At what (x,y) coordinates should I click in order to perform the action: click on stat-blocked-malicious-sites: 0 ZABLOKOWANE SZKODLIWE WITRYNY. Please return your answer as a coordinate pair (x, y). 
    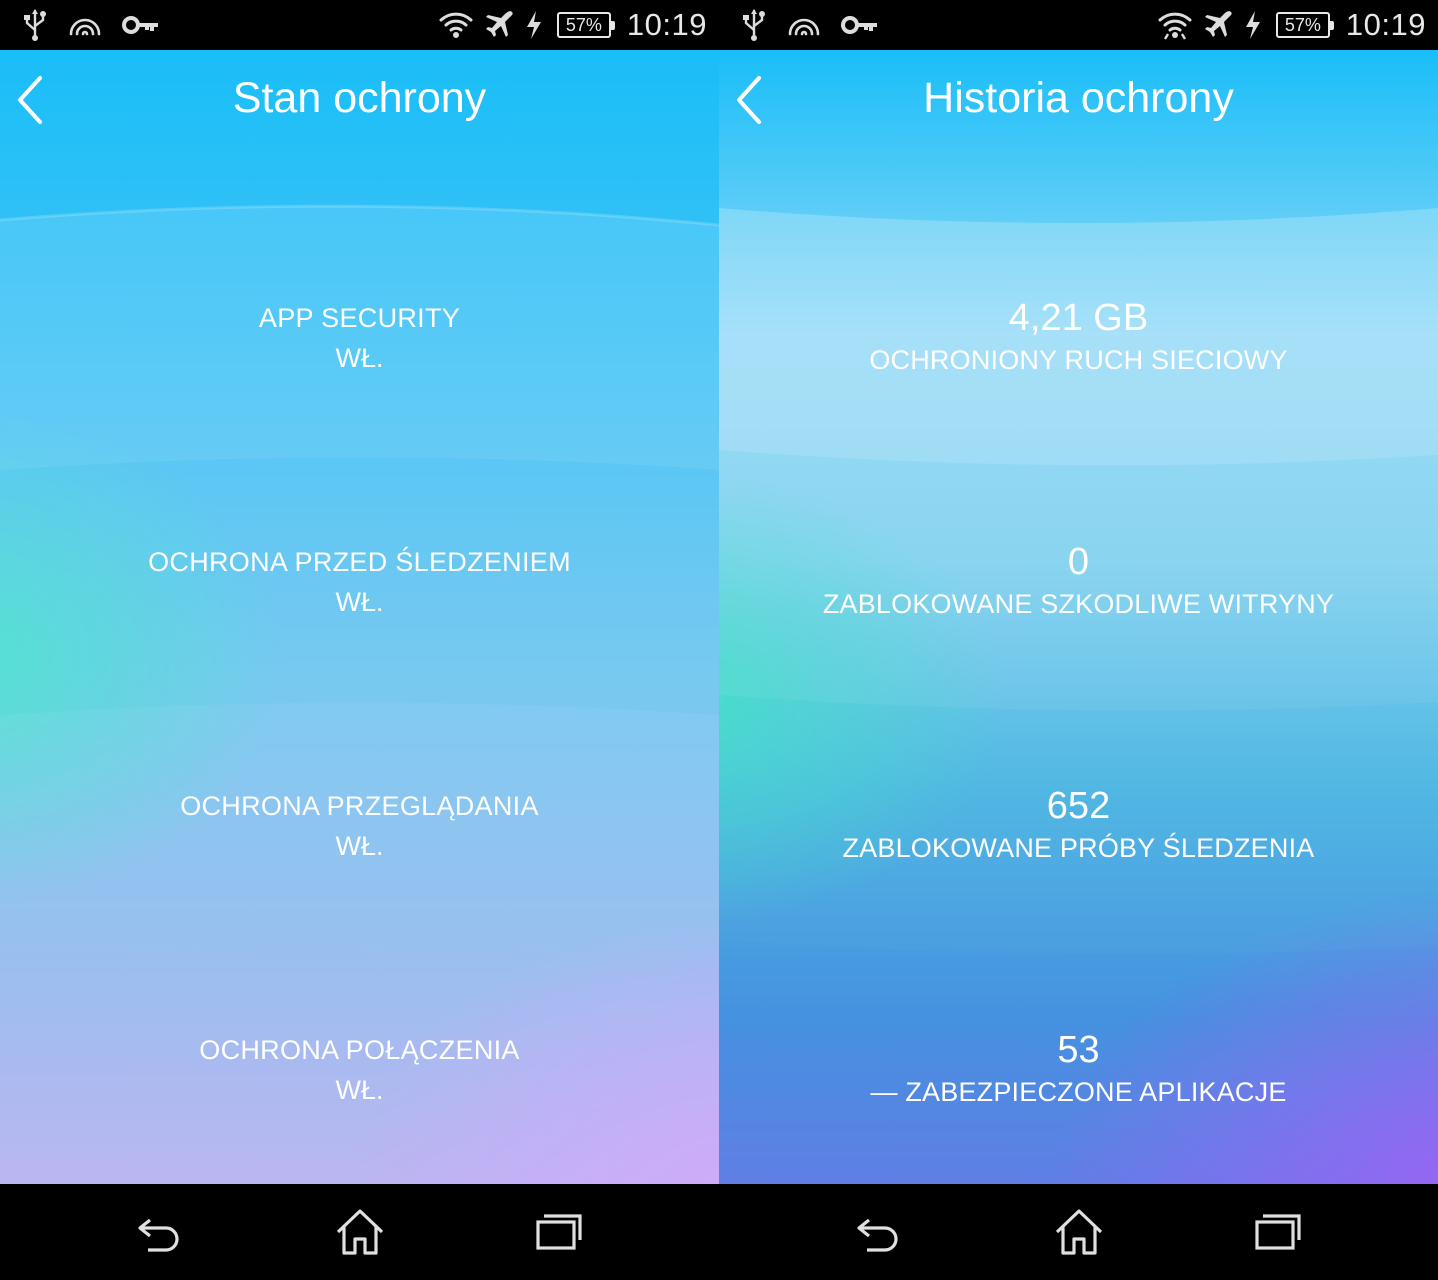
    Looking at the image, I should click on (1078, 582).